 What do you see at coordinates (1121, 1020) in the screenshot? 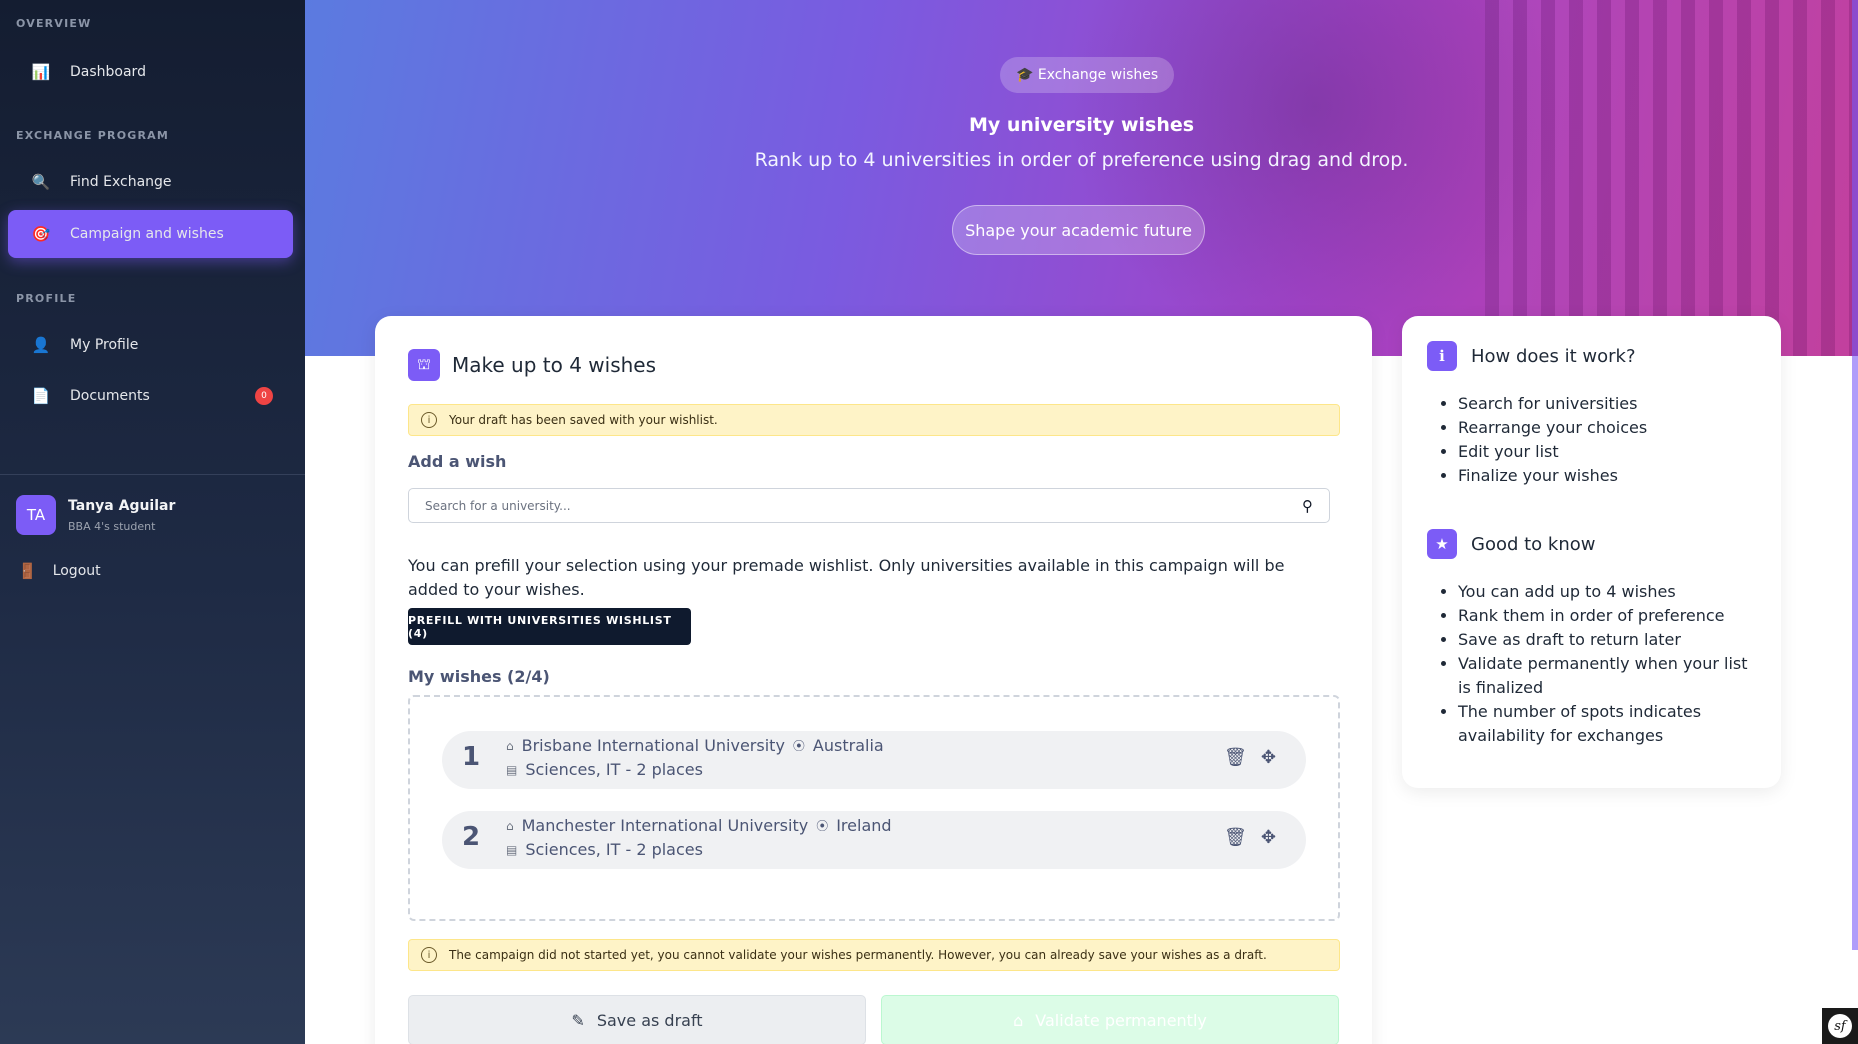
I see `validate-label: Validate permanently` at bounding box center [1121, 1020].